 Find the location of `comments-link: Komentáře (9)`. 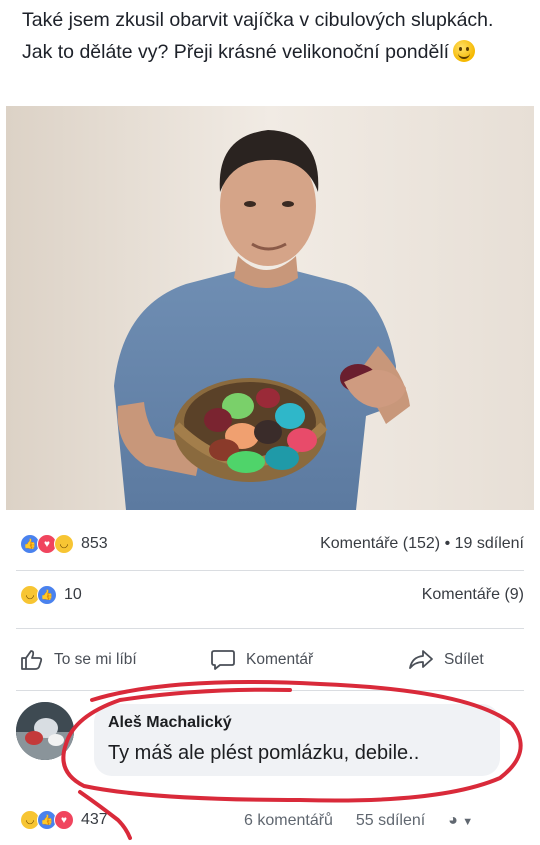

comments-link: Komentáře (9) is located at coordinates (473, 595).